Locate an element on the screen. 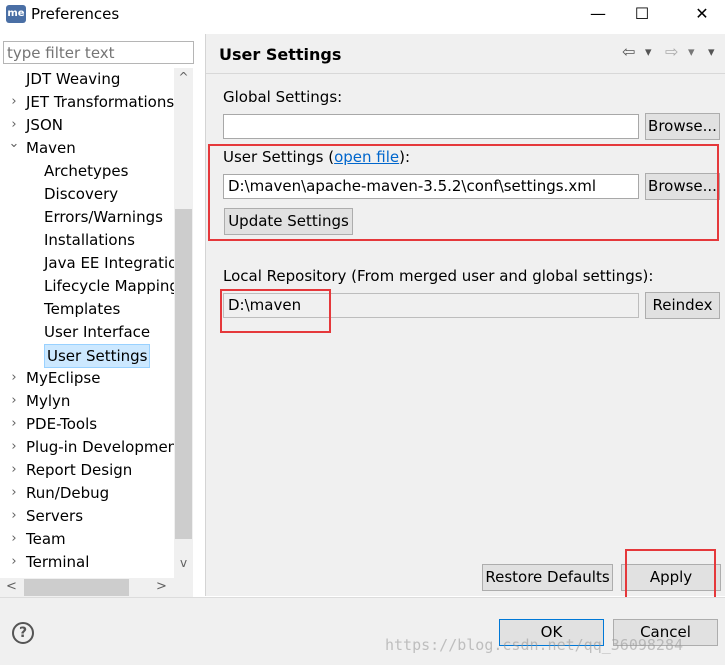  myeclipse-logo-icon: me is located at coordinates (16, 14).